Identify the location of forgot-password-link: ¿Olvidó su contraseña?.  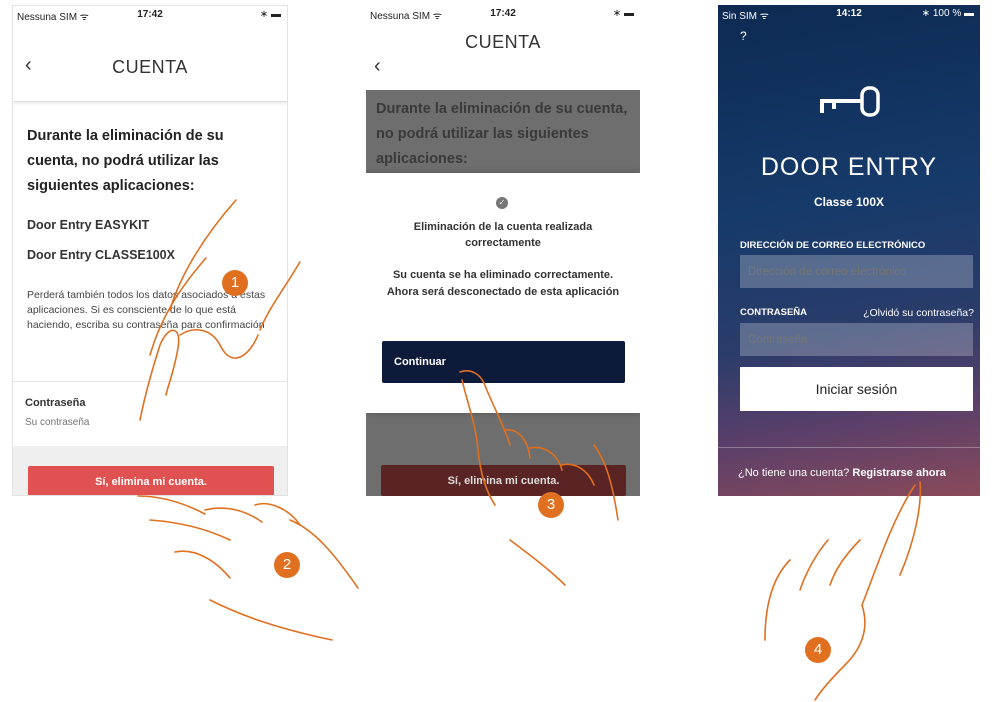
(918, 313).